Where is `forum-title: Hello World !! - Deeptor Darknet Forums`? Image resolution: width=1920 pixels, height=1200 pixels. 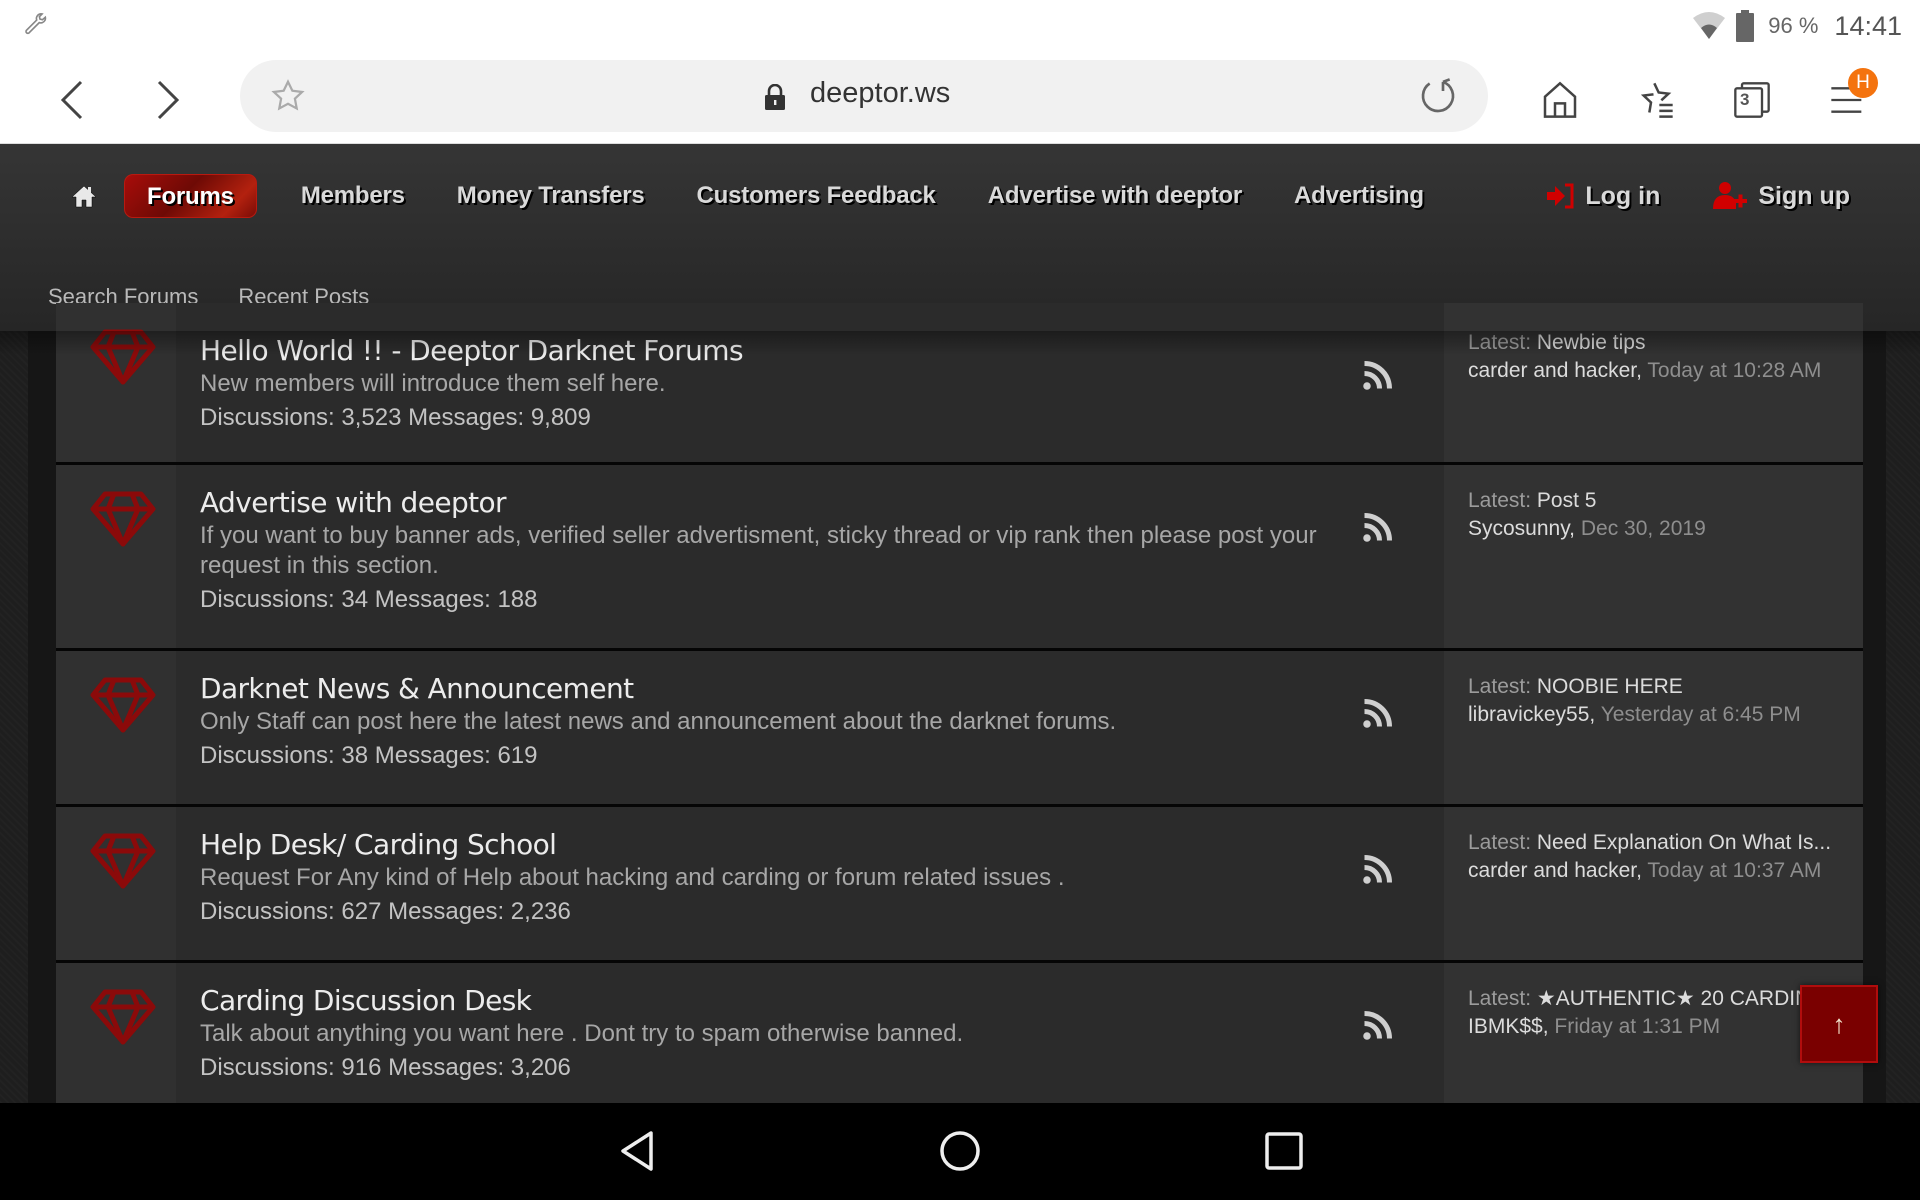 forum-title: Hello World !! - Deeptor Darknet Forums is located at coordinates (770, 351).